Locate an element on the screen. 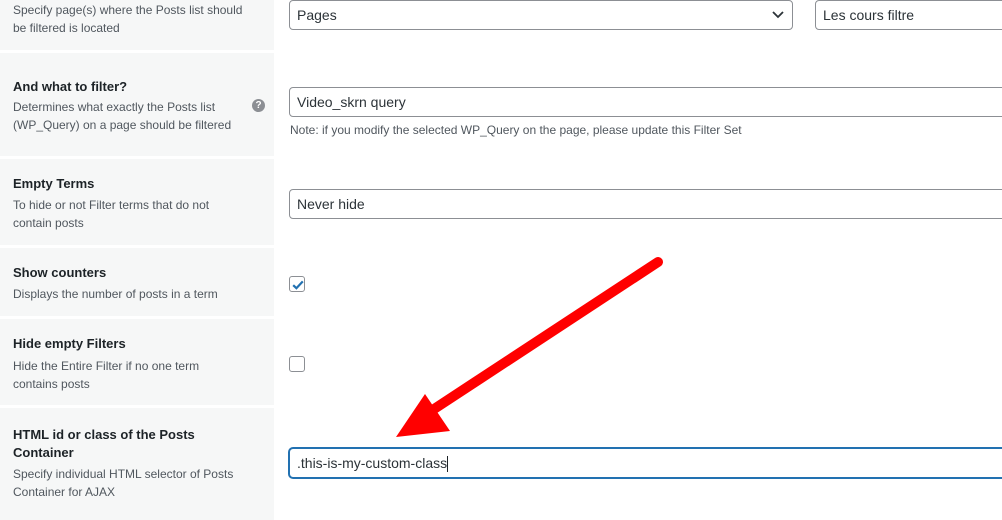 The width and height of the screenshot is (1002, 520). show-counters-description: Displays the number of posts in a term is located at coordinates (115, 294).